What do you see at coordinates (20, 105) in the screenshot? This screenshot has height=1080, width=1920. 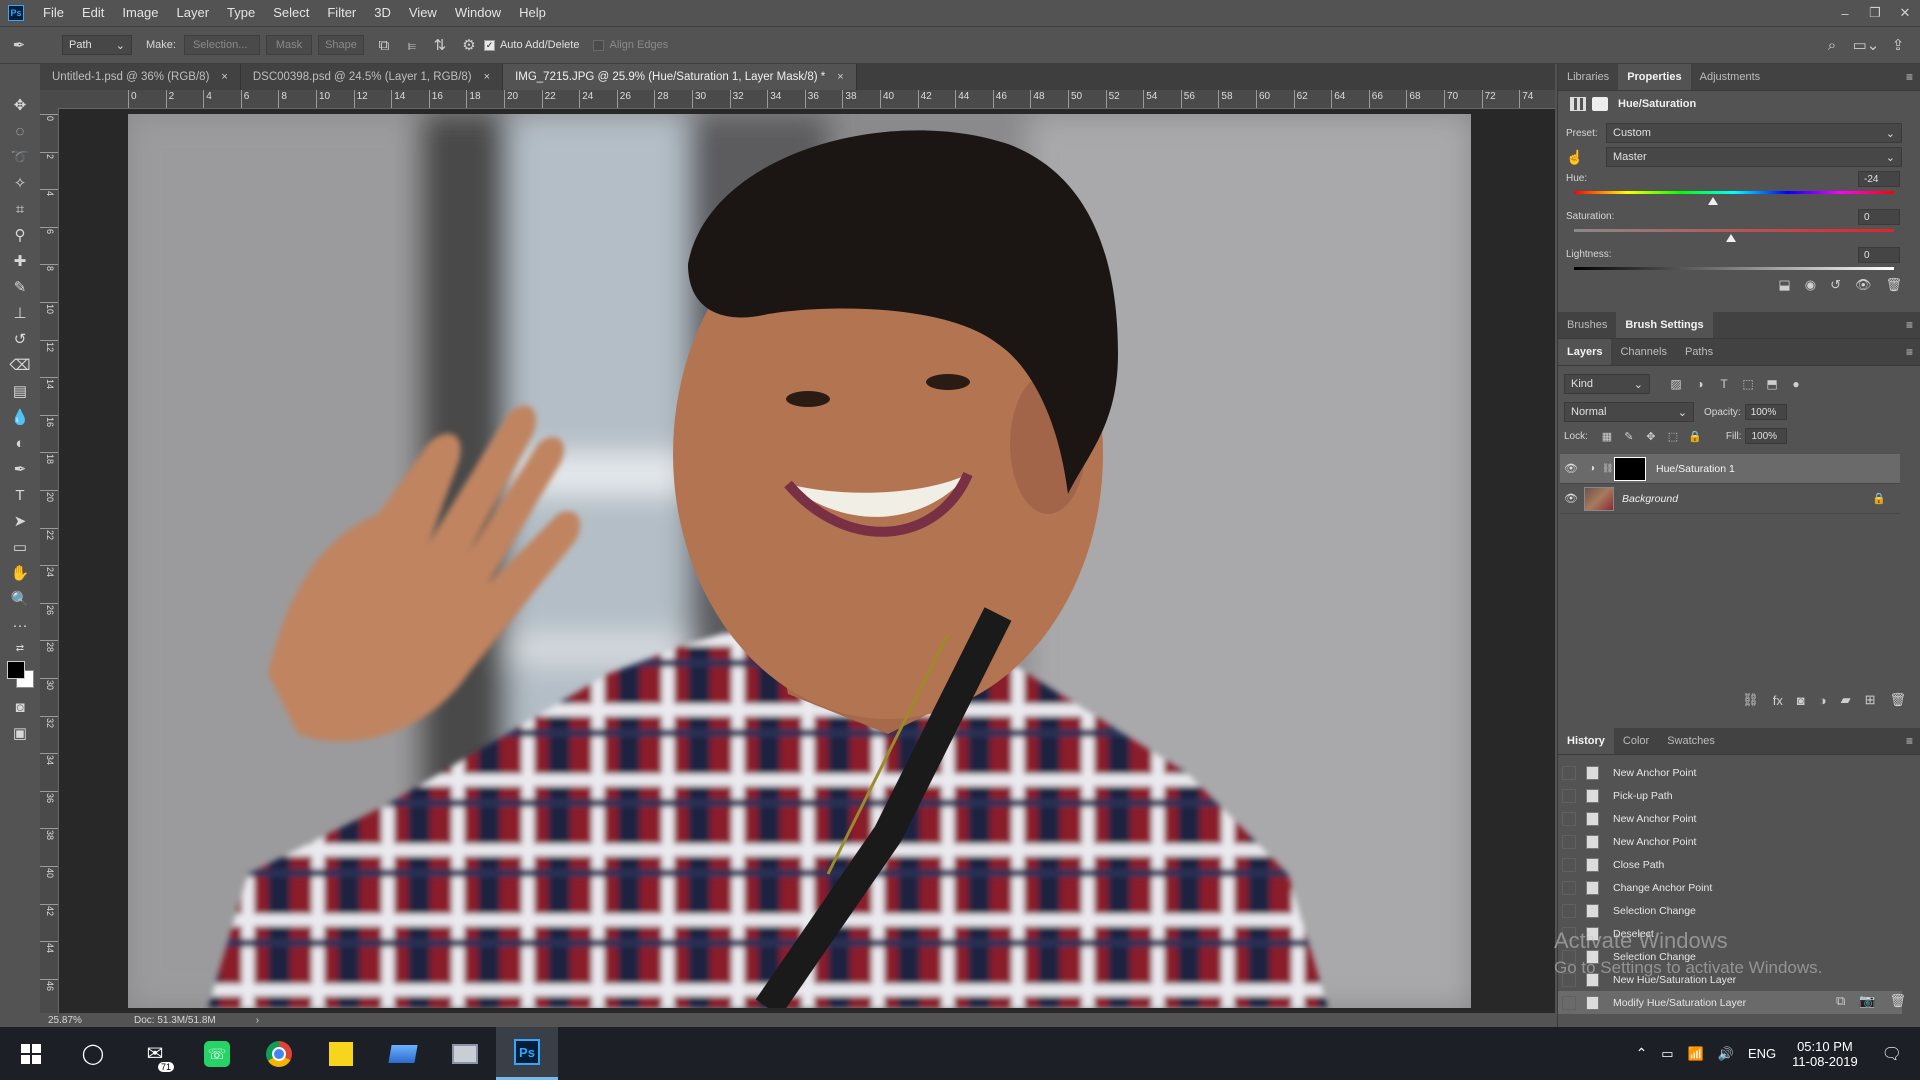 I see `move-tool-icon: ✥` at bounding box center [20, 105].